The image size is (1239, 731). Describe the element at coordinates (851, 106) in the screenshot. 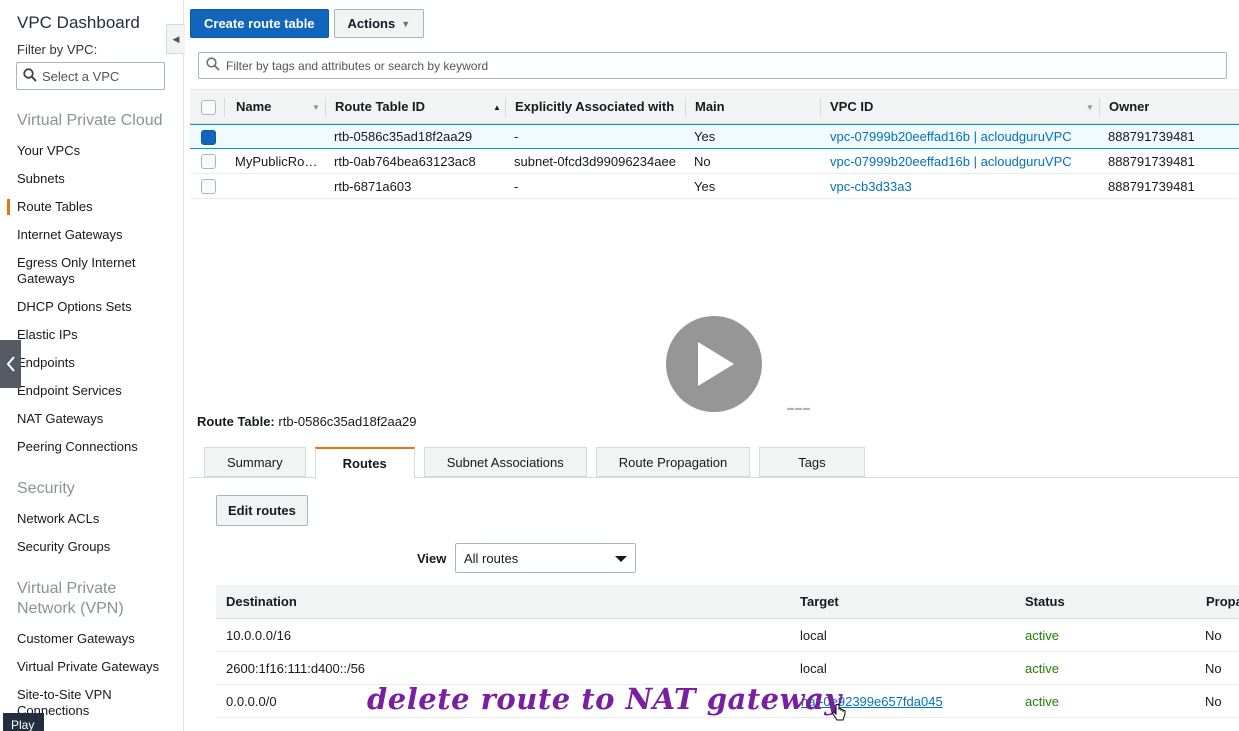

I see `column-header-vpc-id: VPC ID` at that location.